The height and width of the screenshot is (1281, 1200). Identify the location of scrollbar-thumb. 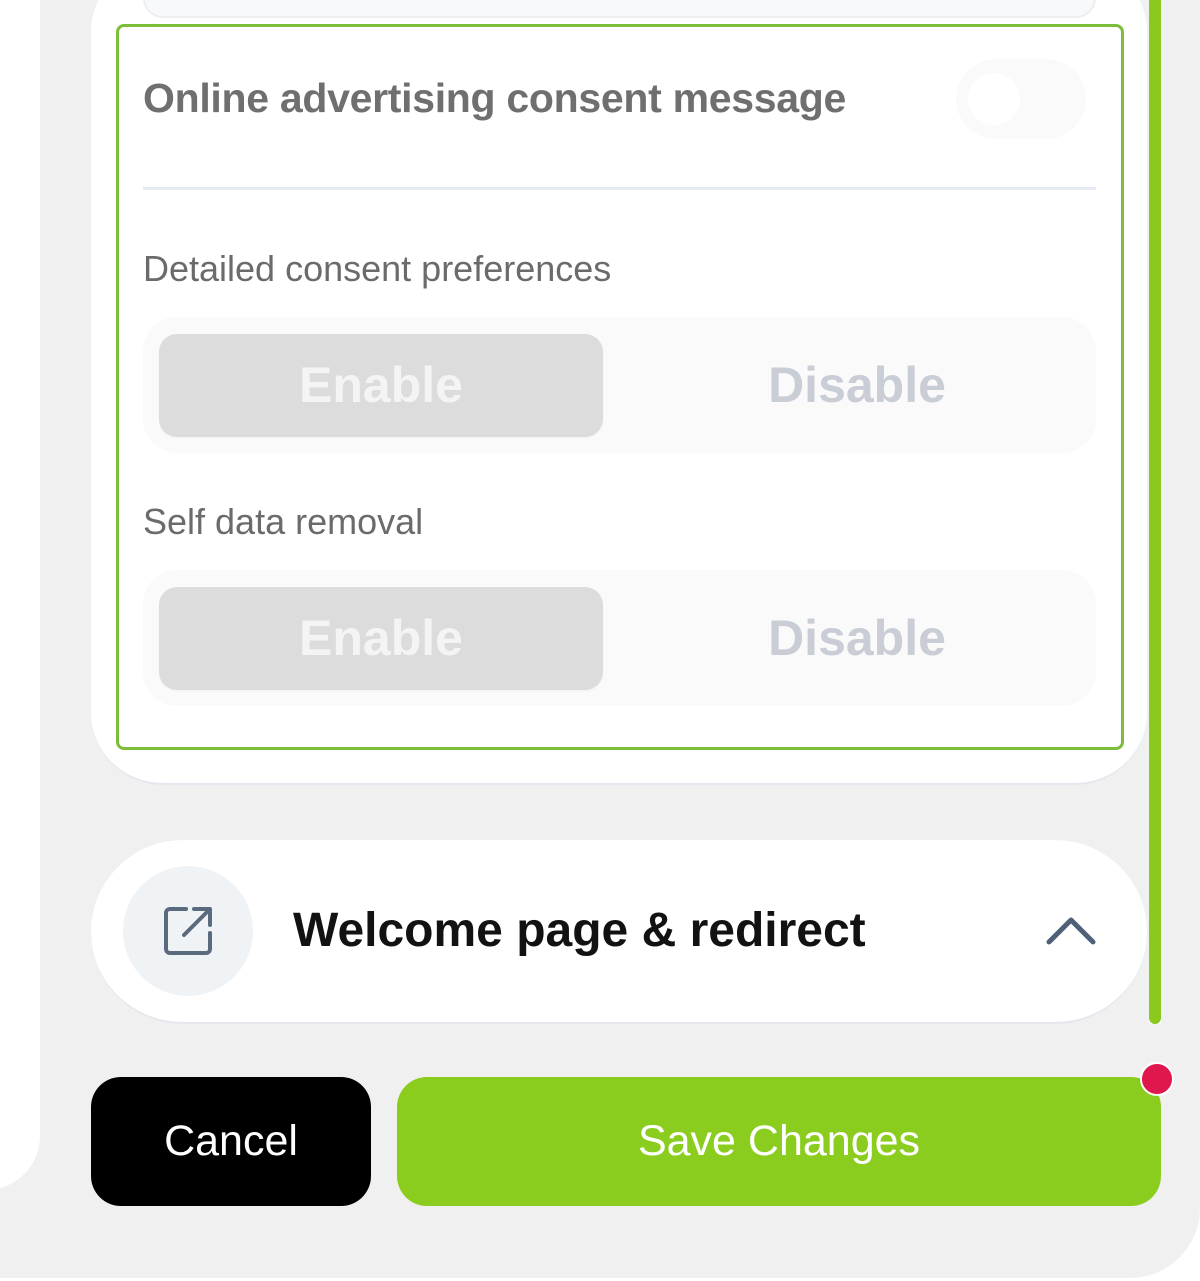
(1155, 512).